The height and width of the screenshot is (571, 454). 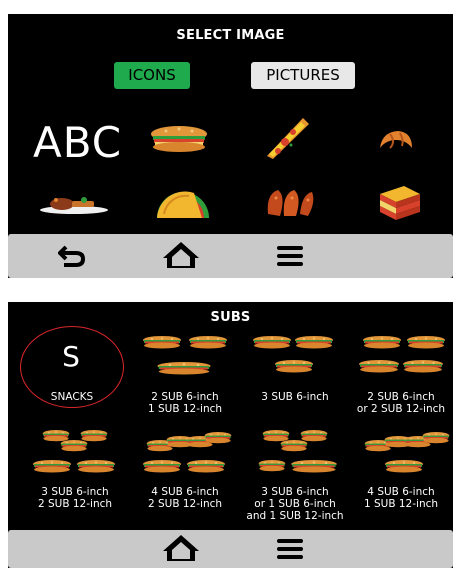 What do you see at coordinates (183, 204) in the screenshot?
I see `taco-icon` at bounding box center [183, 204].